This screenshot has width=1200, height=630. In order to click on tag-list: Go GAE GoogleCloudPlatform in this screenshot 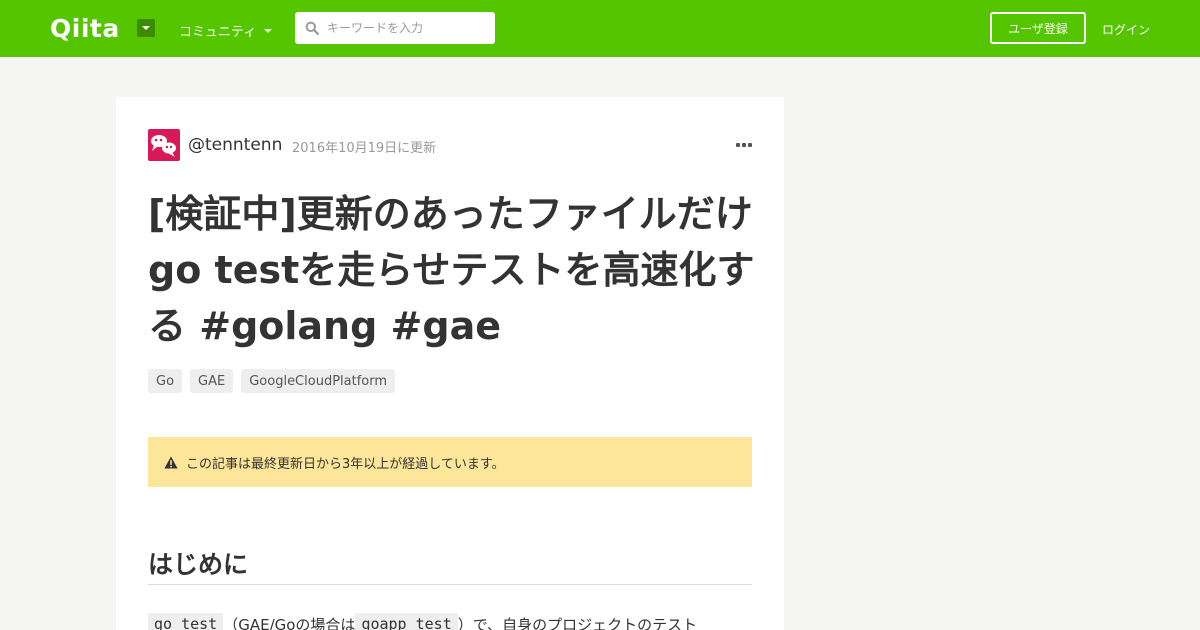, I will do `click(272, 381)`.